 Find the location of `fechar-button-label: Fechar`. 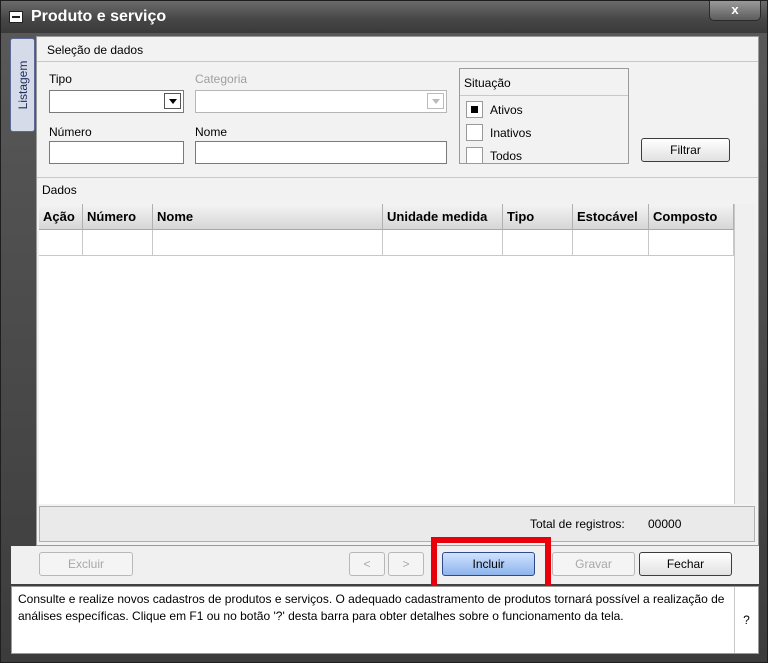

fechar-button-label: Fechar is located at coordinates (685, 564).